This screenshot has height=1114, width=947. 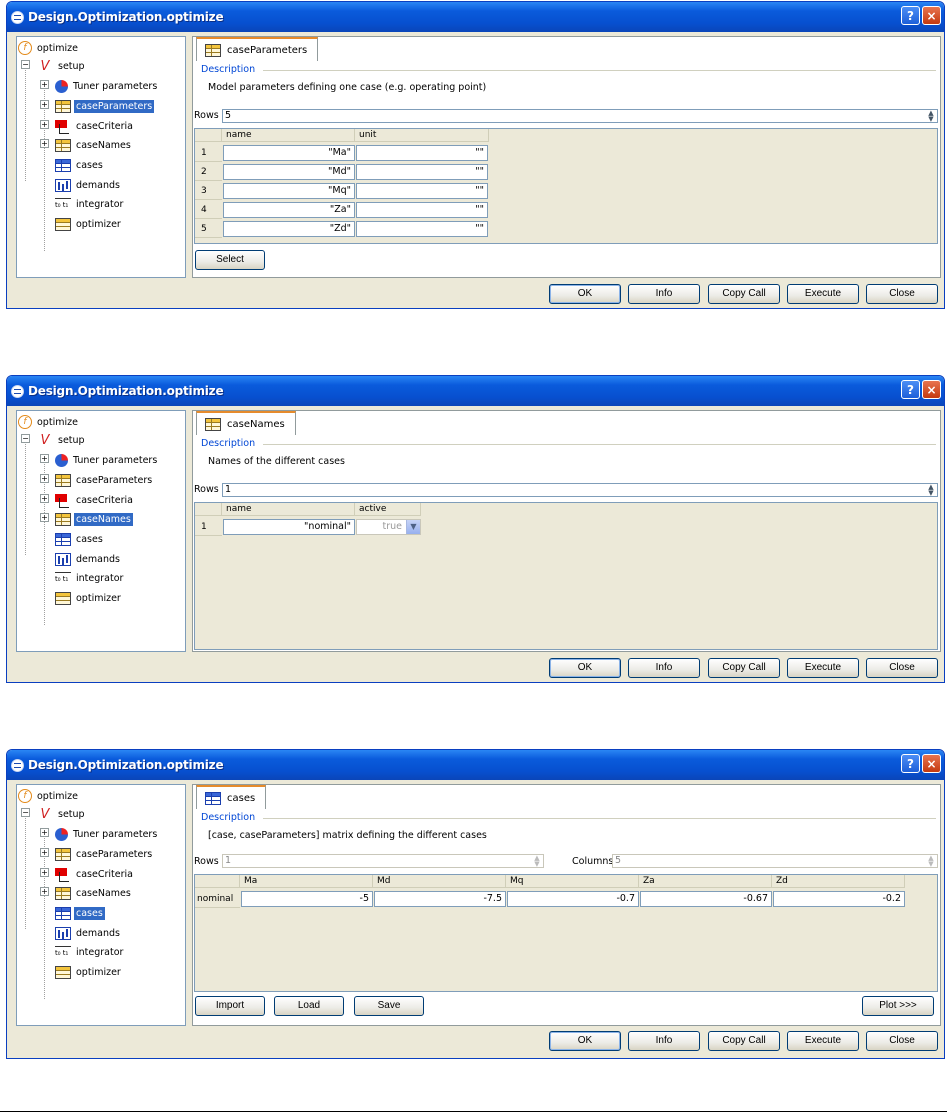 I want to click on tab-case-parameters: caseParameters, so click(x=257, y=49).